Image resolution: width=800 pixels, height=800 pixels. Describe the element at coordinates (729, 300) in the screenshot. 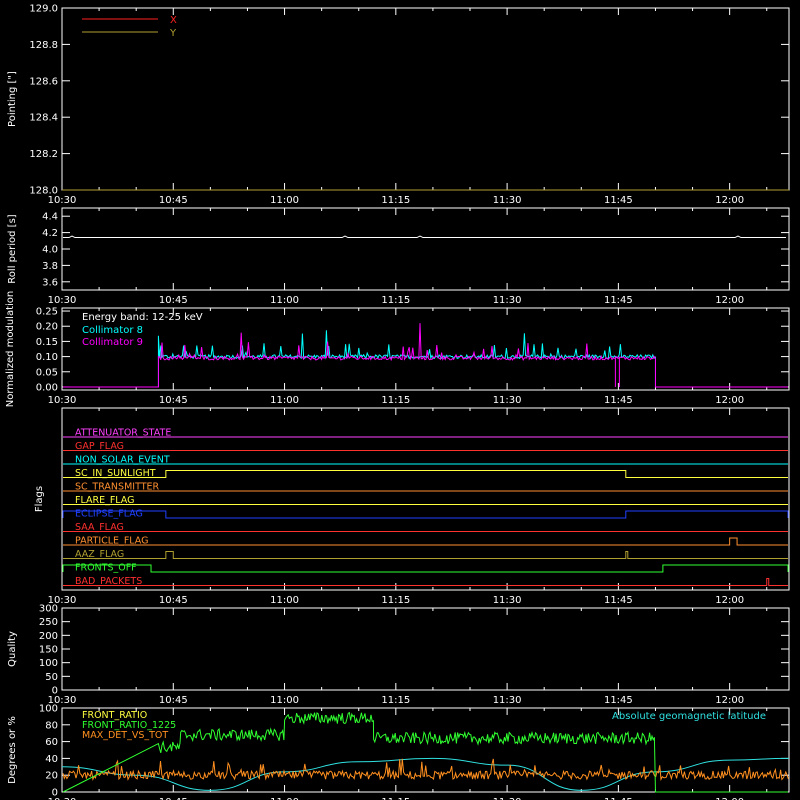

I see `roll_period-x-tick-label: 12:00` at that location.